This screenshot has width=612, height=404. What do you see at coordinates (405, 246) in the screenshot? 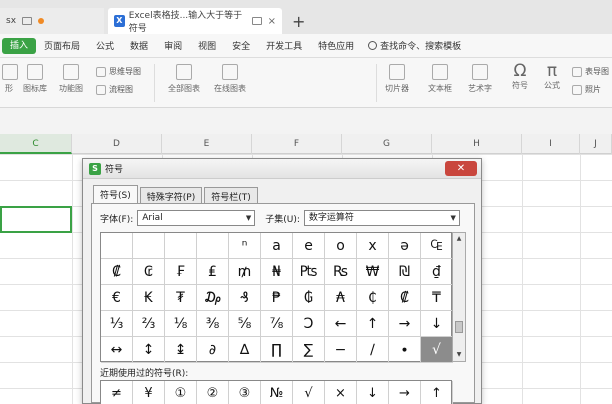
I see `symbol-cell: ə` at bounding box center [405, 246].